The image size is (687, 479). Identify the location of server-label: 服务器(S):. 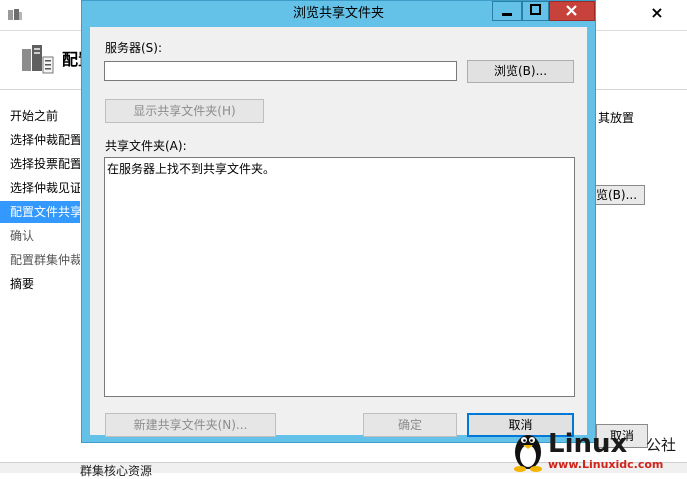
(134, 48).